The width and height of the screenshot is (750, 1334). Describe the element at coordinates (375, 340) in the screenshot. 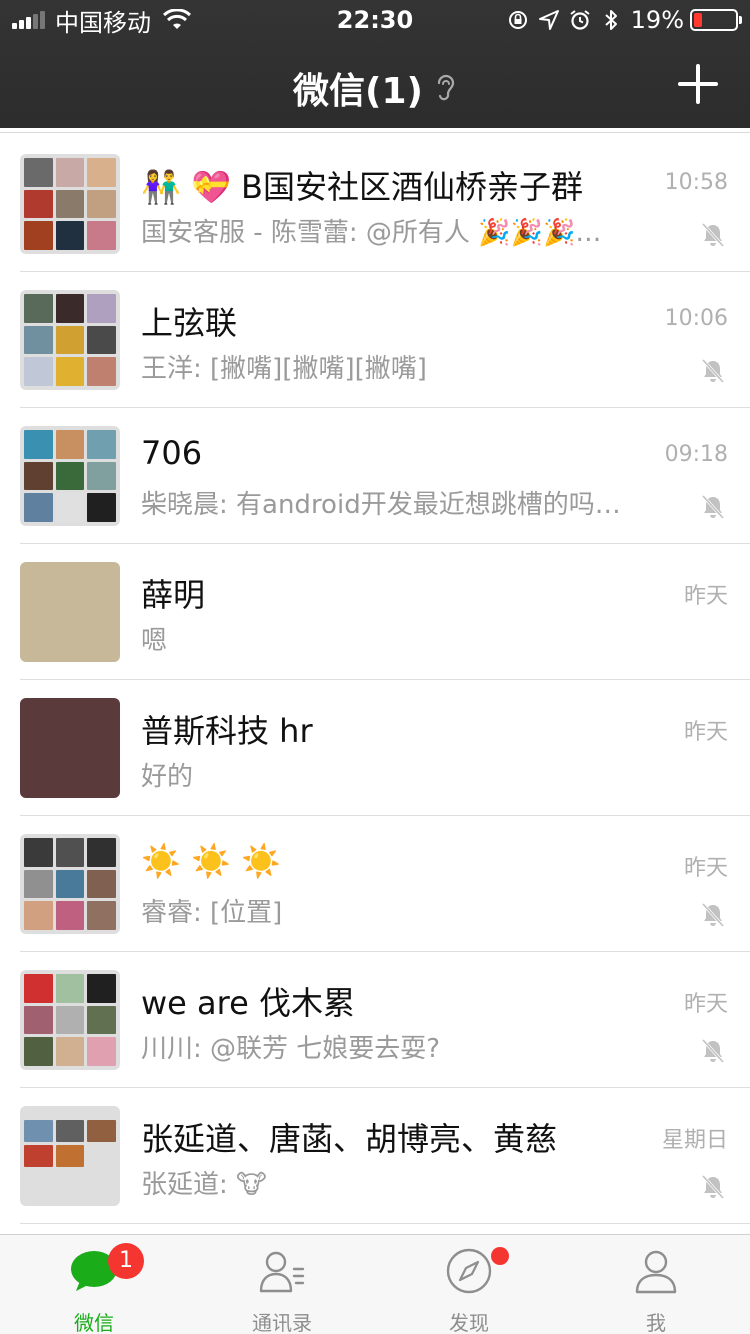

I see `chat-row: 上弦联王洋: [撇嘴][撇嘴][撇嘴] 10:06` at that location.